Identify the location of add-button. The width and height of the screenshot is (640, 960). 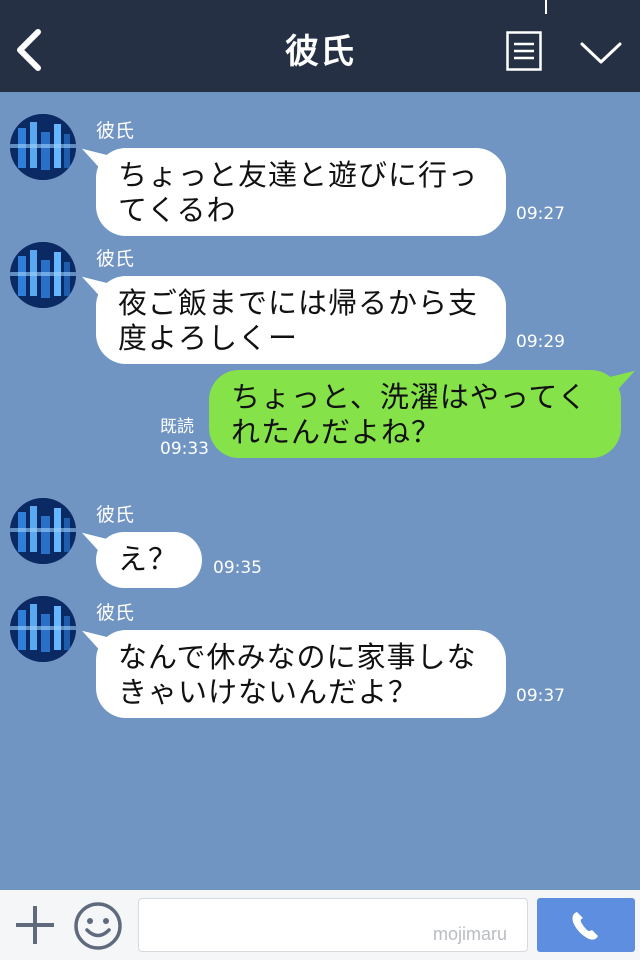
(35, 925).